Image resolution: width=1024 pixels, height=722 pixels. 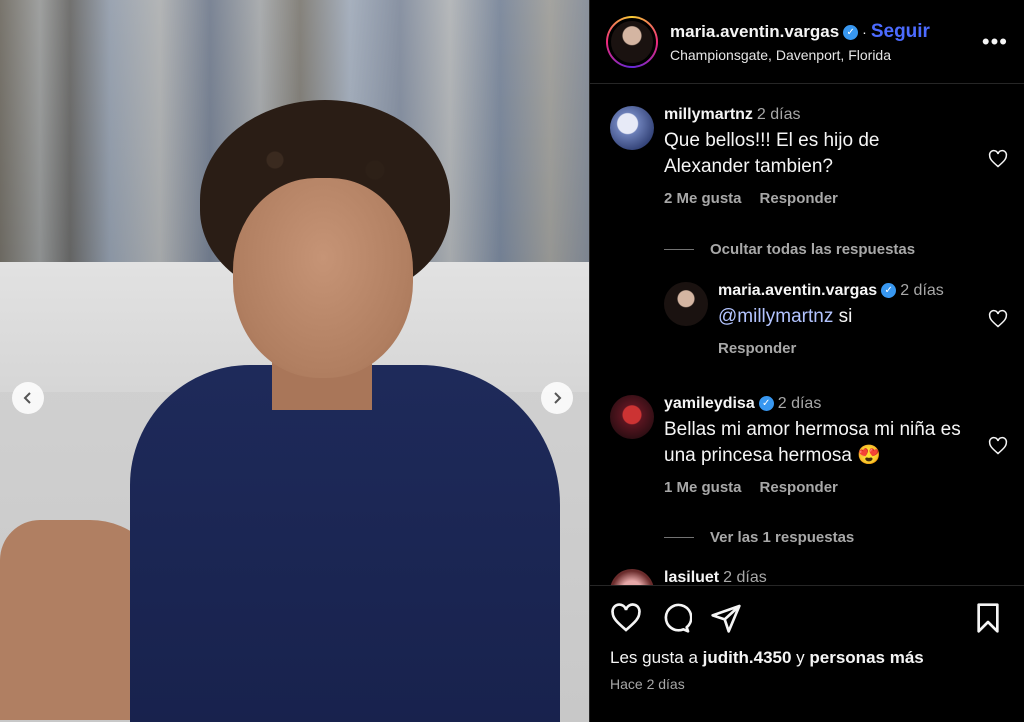 I want to click on post-location: Championsgate, Davenport, Florida, so click(x=826, y=55).